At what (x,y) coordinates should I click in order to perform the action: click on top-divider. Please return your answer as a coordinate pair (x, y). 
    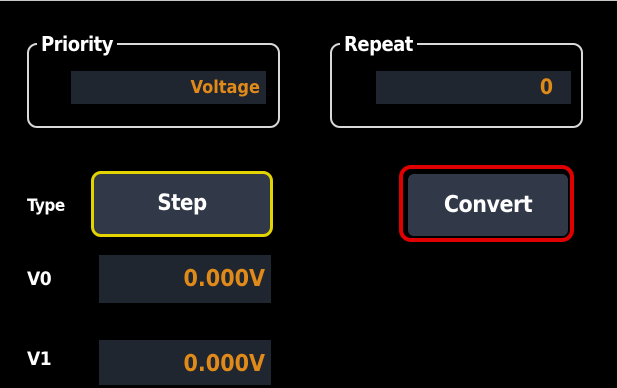
    Looking at the image, I should click on (308, 0).